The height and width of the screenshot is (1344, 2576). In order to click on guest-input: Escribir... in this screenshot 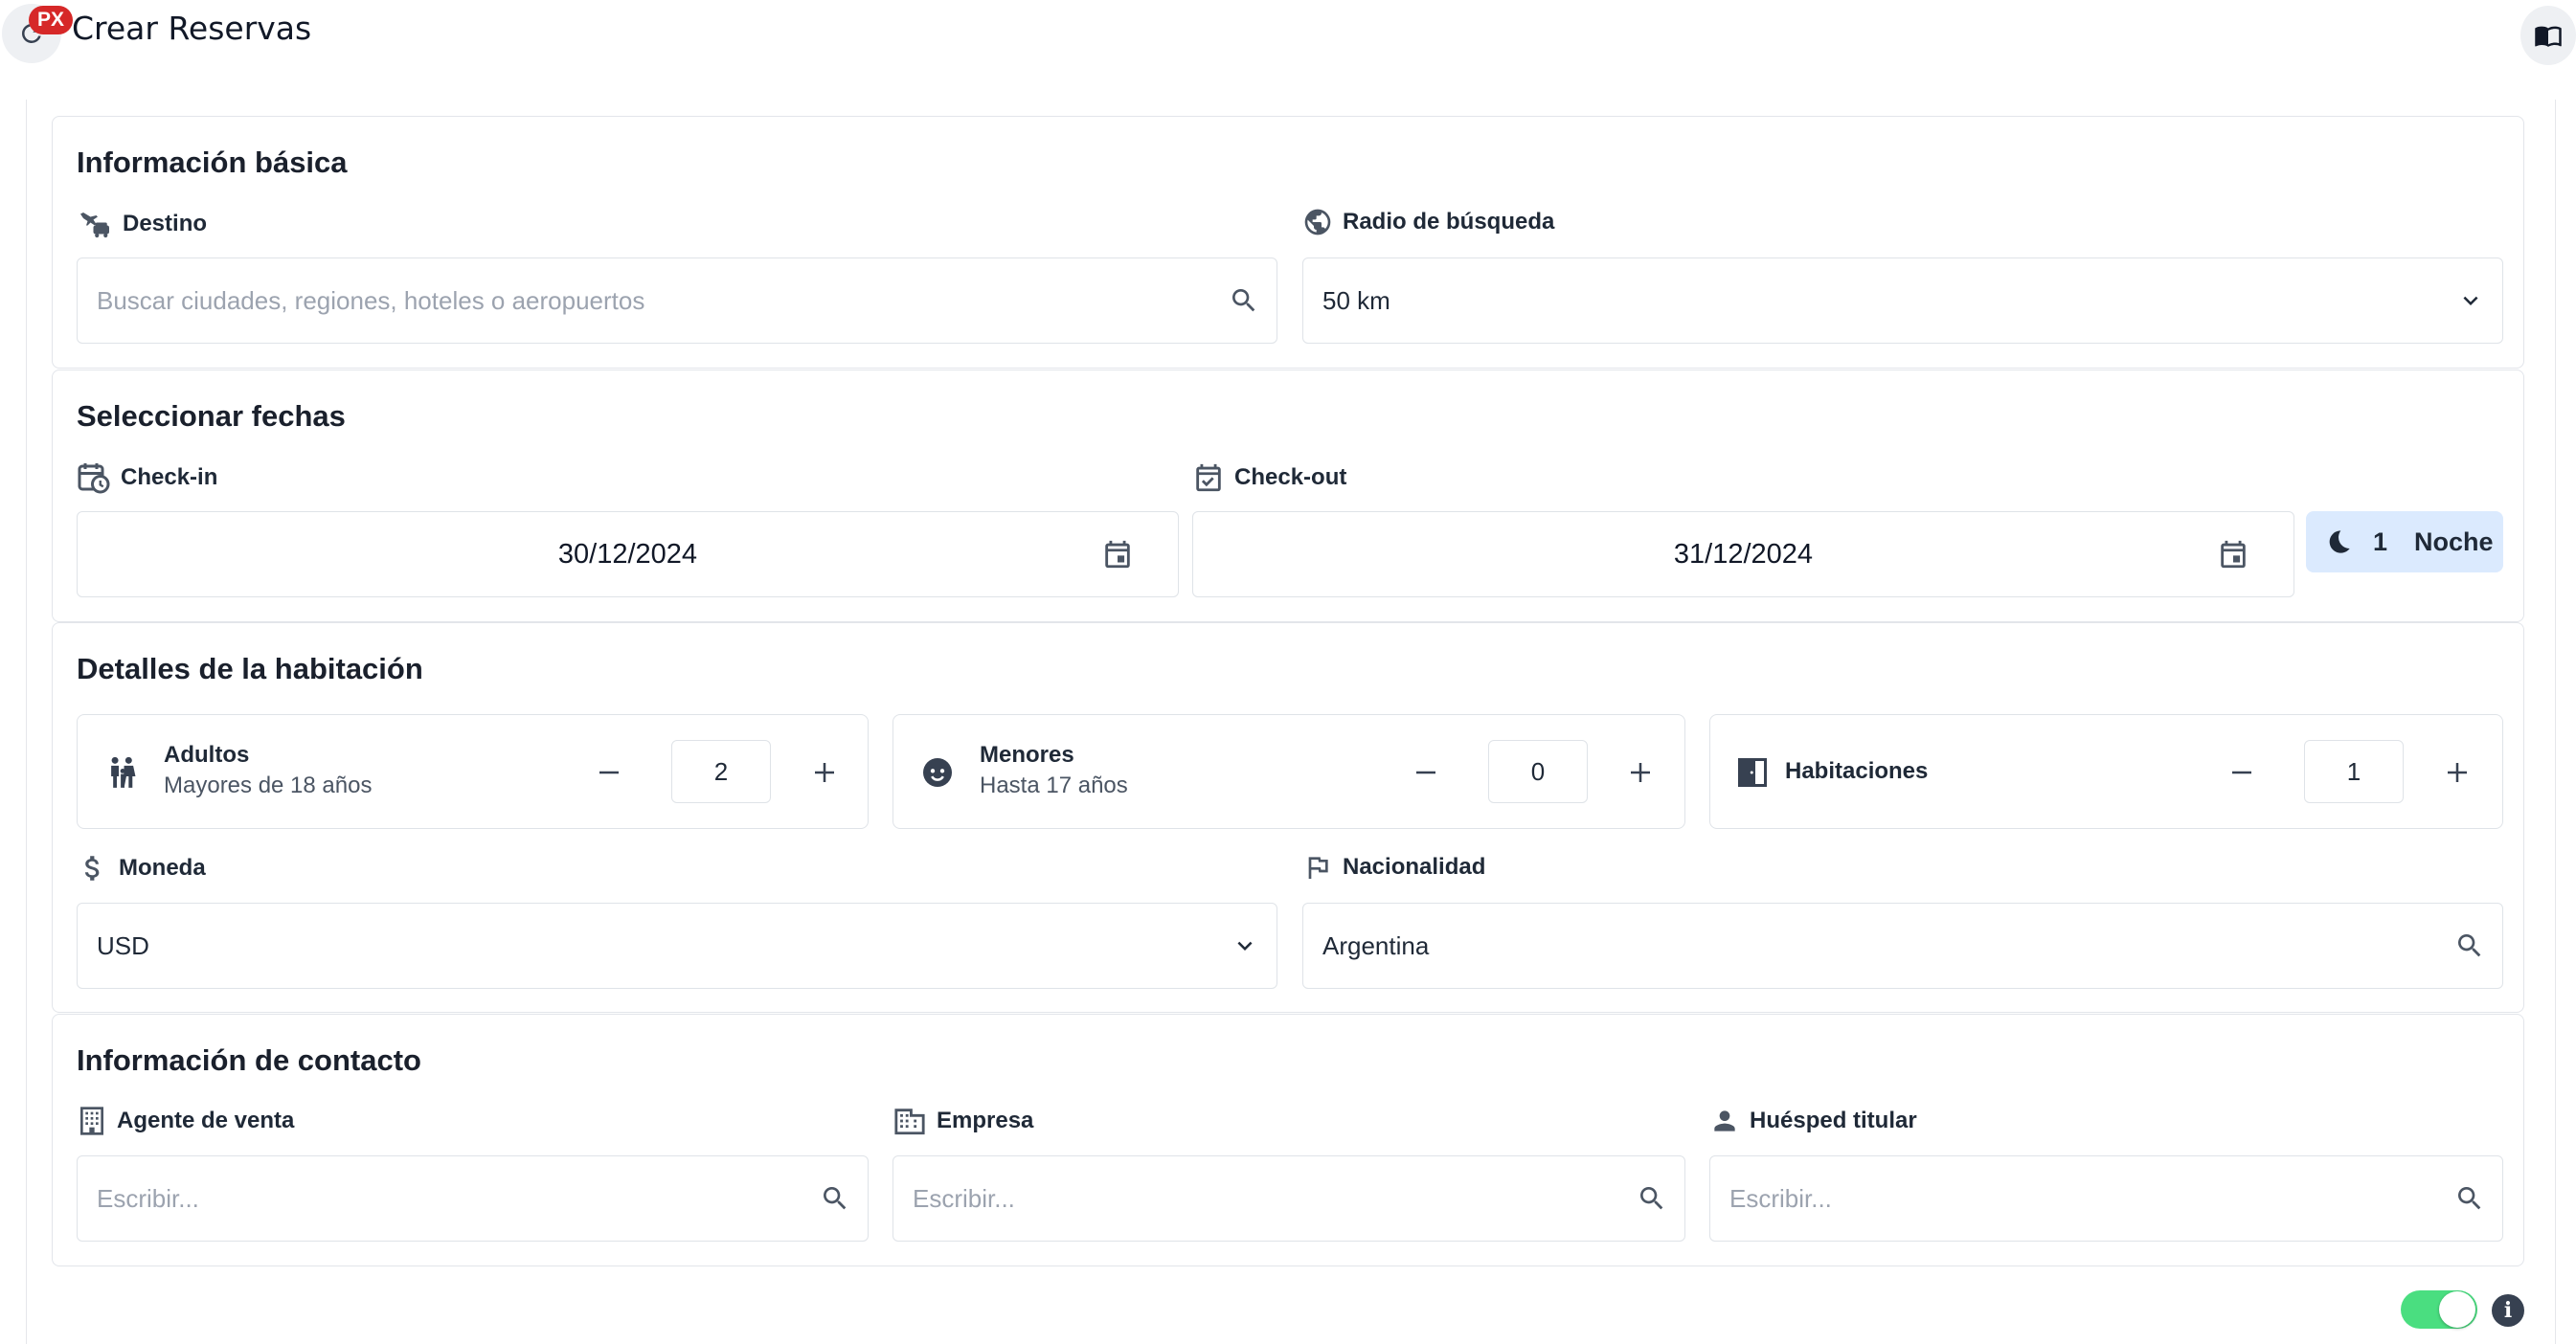, I will do `click(2106, 1199)`.